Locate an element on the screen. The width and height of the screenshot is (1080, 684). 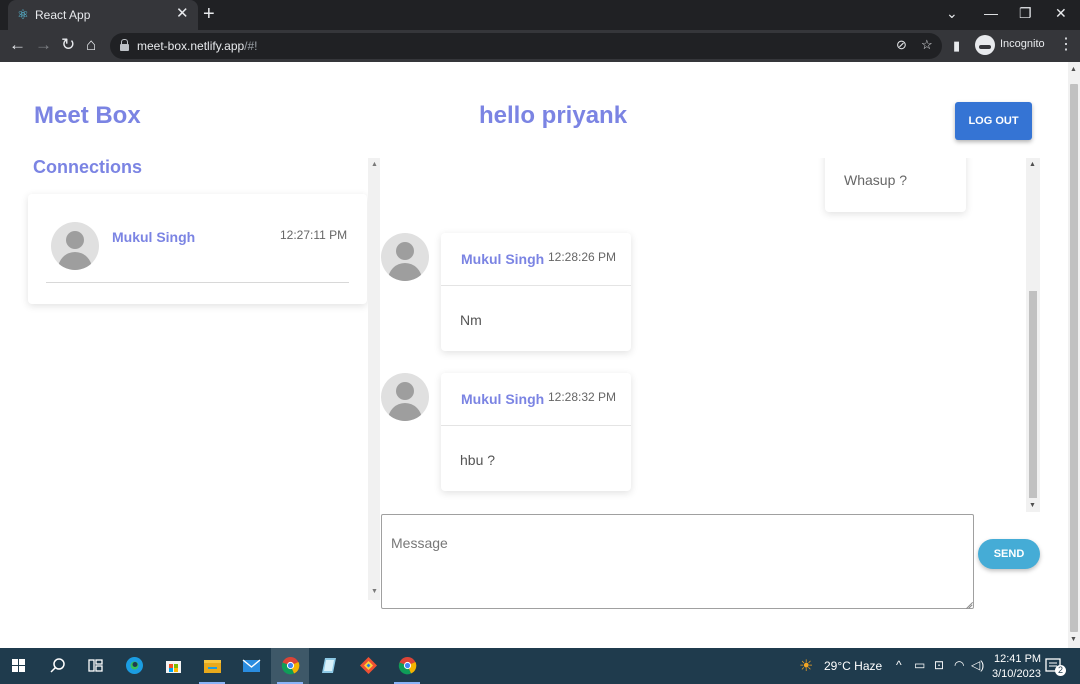
home-icon: ⌂ is located at coordinates (91, 45).